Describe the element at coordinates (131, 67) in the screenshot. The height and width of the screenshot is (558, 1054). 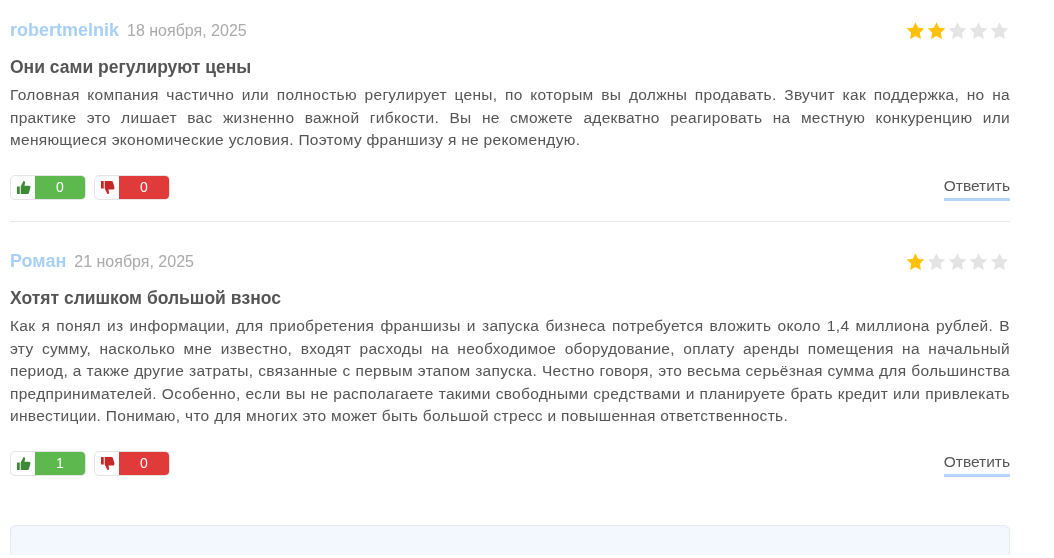
I see `review-title: Они сами регулируют цены` at that location.